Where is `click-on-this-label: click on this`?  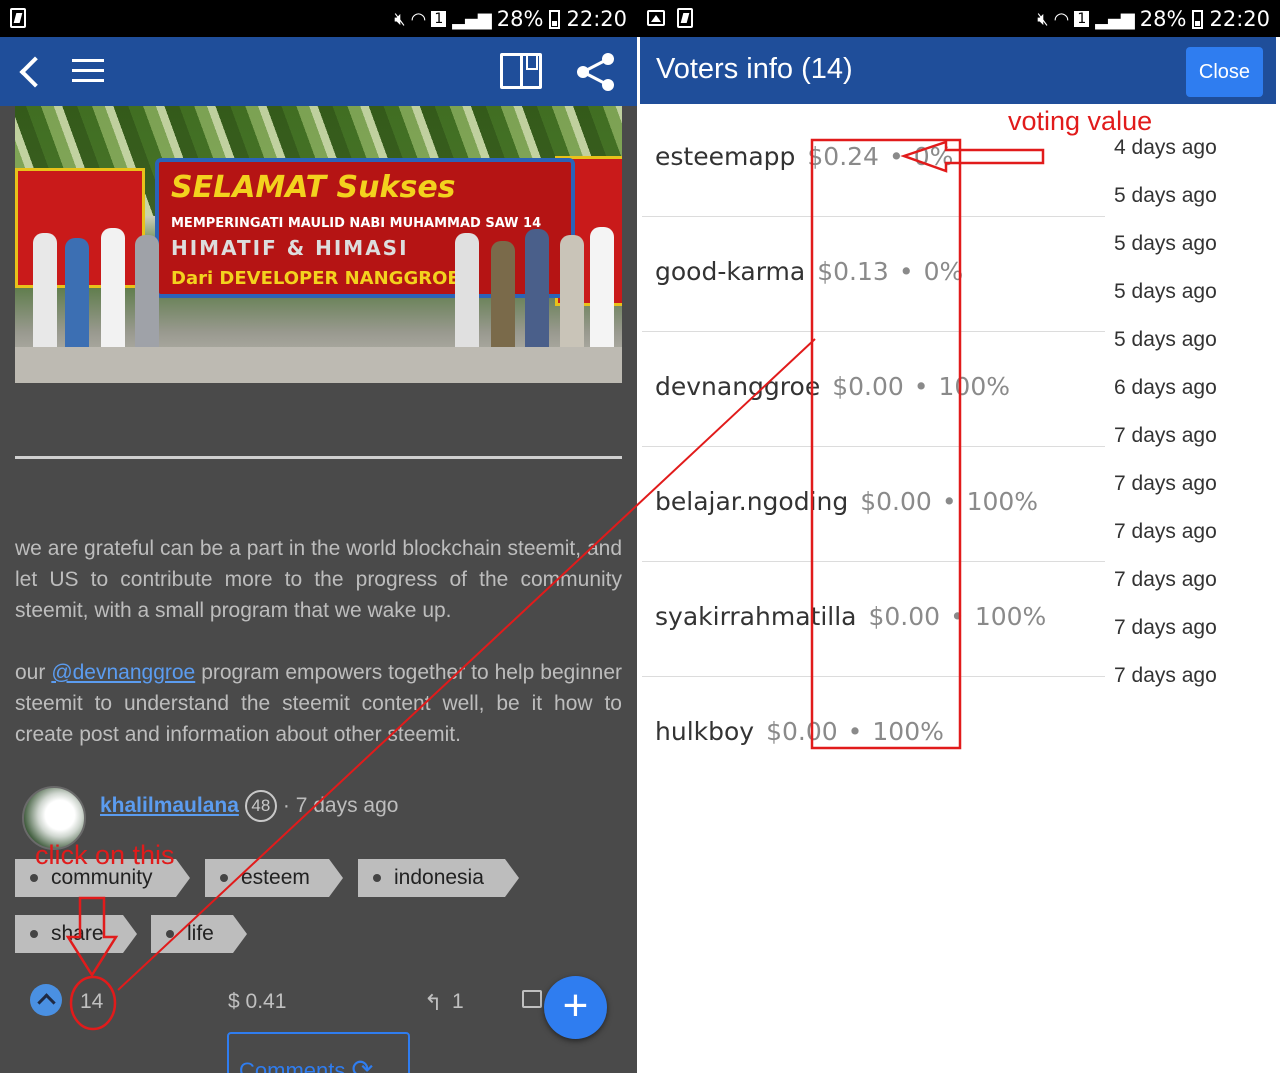
click-on-this-label: click on this is located at coordinates (105, 855).